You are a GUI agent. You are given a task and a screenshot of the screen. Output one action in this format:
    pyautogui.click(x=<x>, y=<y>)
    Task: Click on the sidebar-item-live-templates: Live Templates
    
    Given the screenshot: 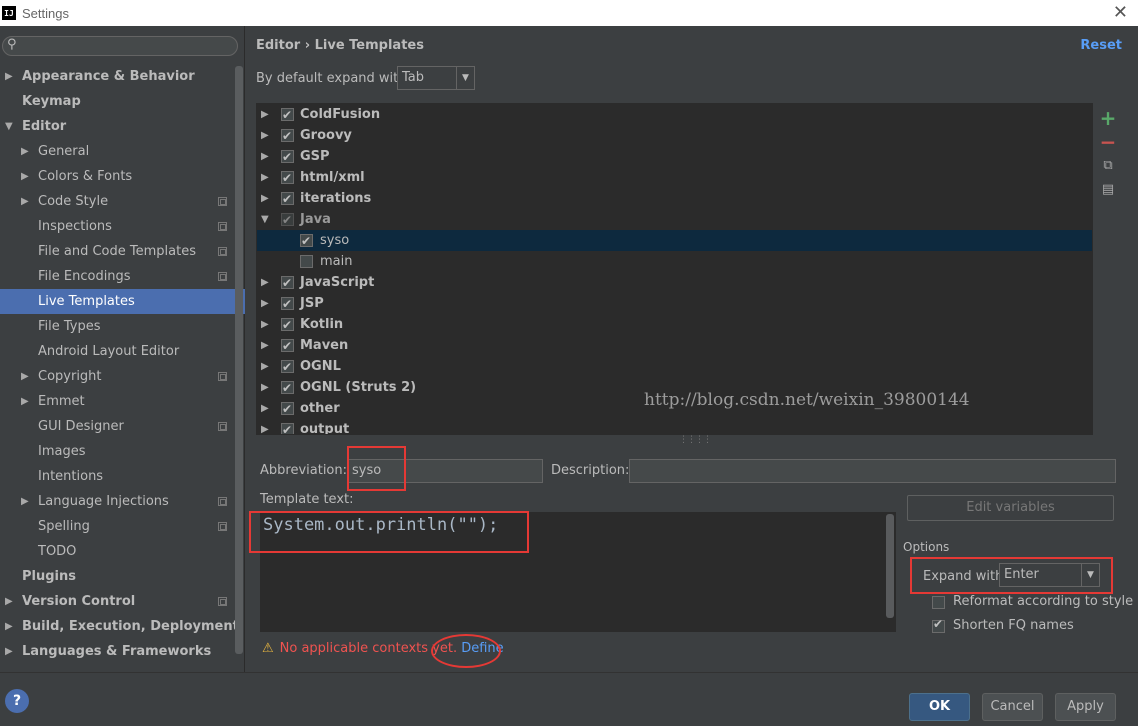 What is the action you would take?
    pyautogui.click(x=122, y=301)
    